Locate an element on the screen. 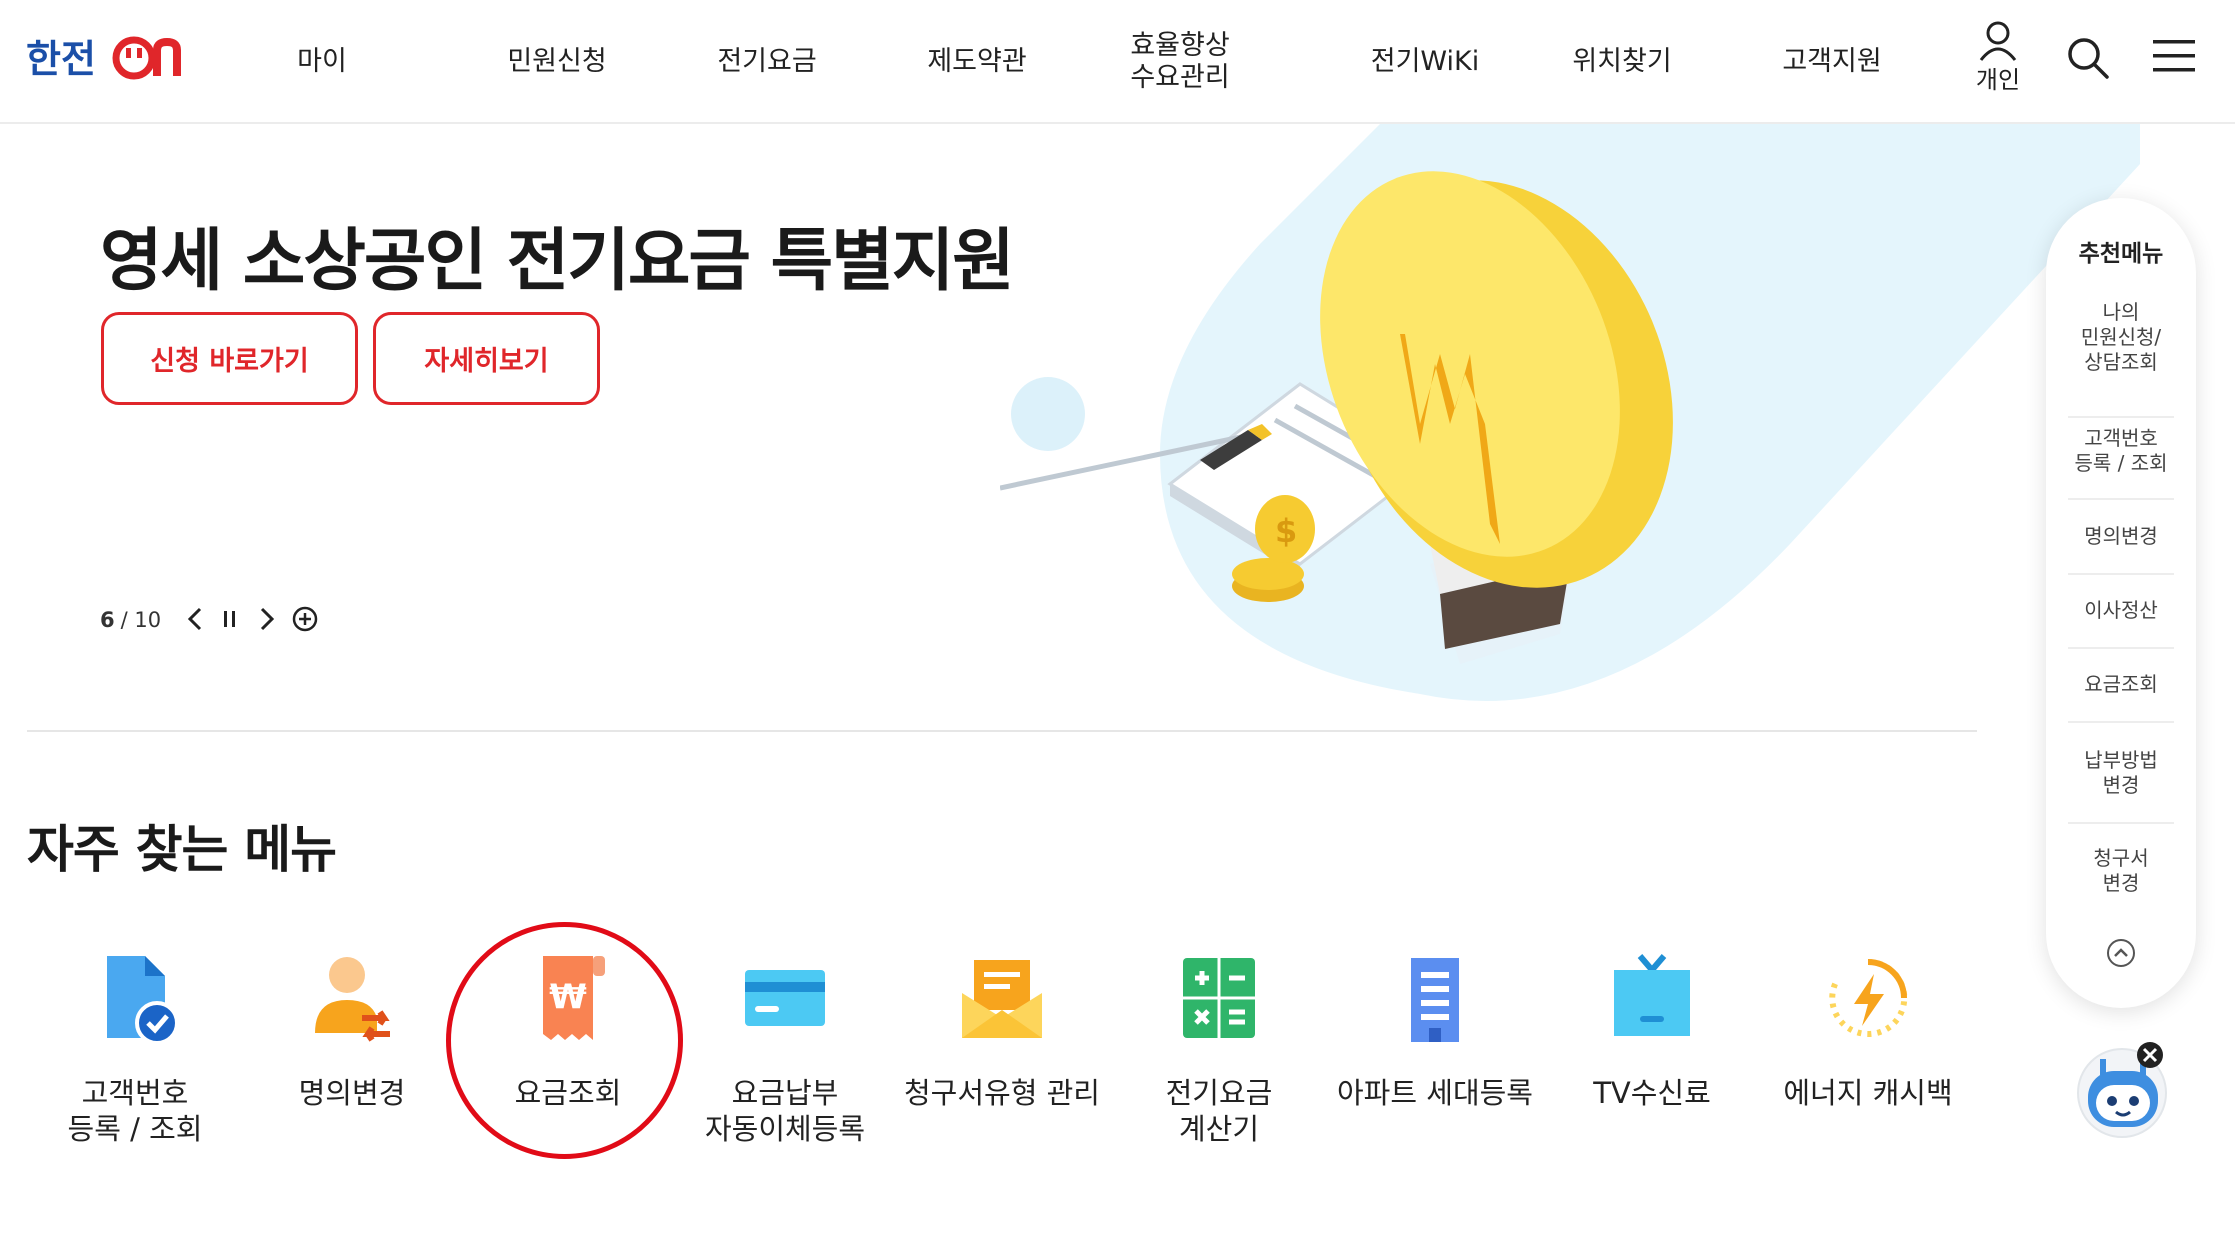 This screenshot has width=2235, height=1258. menu-label: 청구서유형 관리 is located at coordinates (1002, 1093).